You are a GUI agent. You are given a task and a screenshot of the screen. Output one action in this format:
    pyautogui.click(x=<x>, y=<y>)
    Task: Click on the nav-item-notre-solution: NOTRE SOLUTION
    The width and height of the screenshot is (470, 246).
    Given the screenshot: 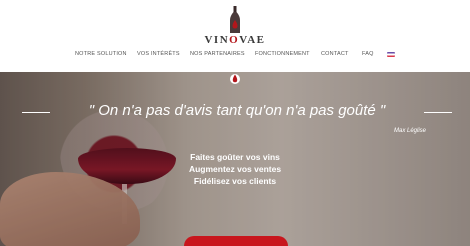 What is the action you would take?
    pyautogui.click(x=101, y=54)
    